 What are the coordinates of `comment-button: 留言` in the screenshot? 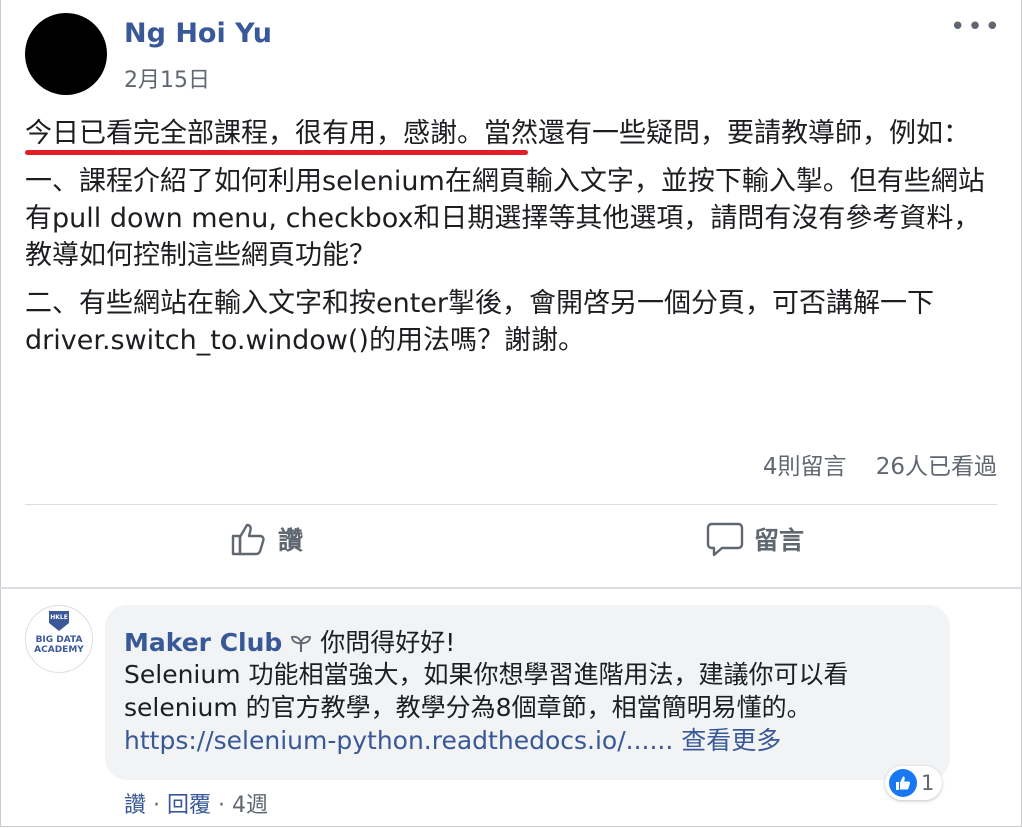 It's located at (755, 539).